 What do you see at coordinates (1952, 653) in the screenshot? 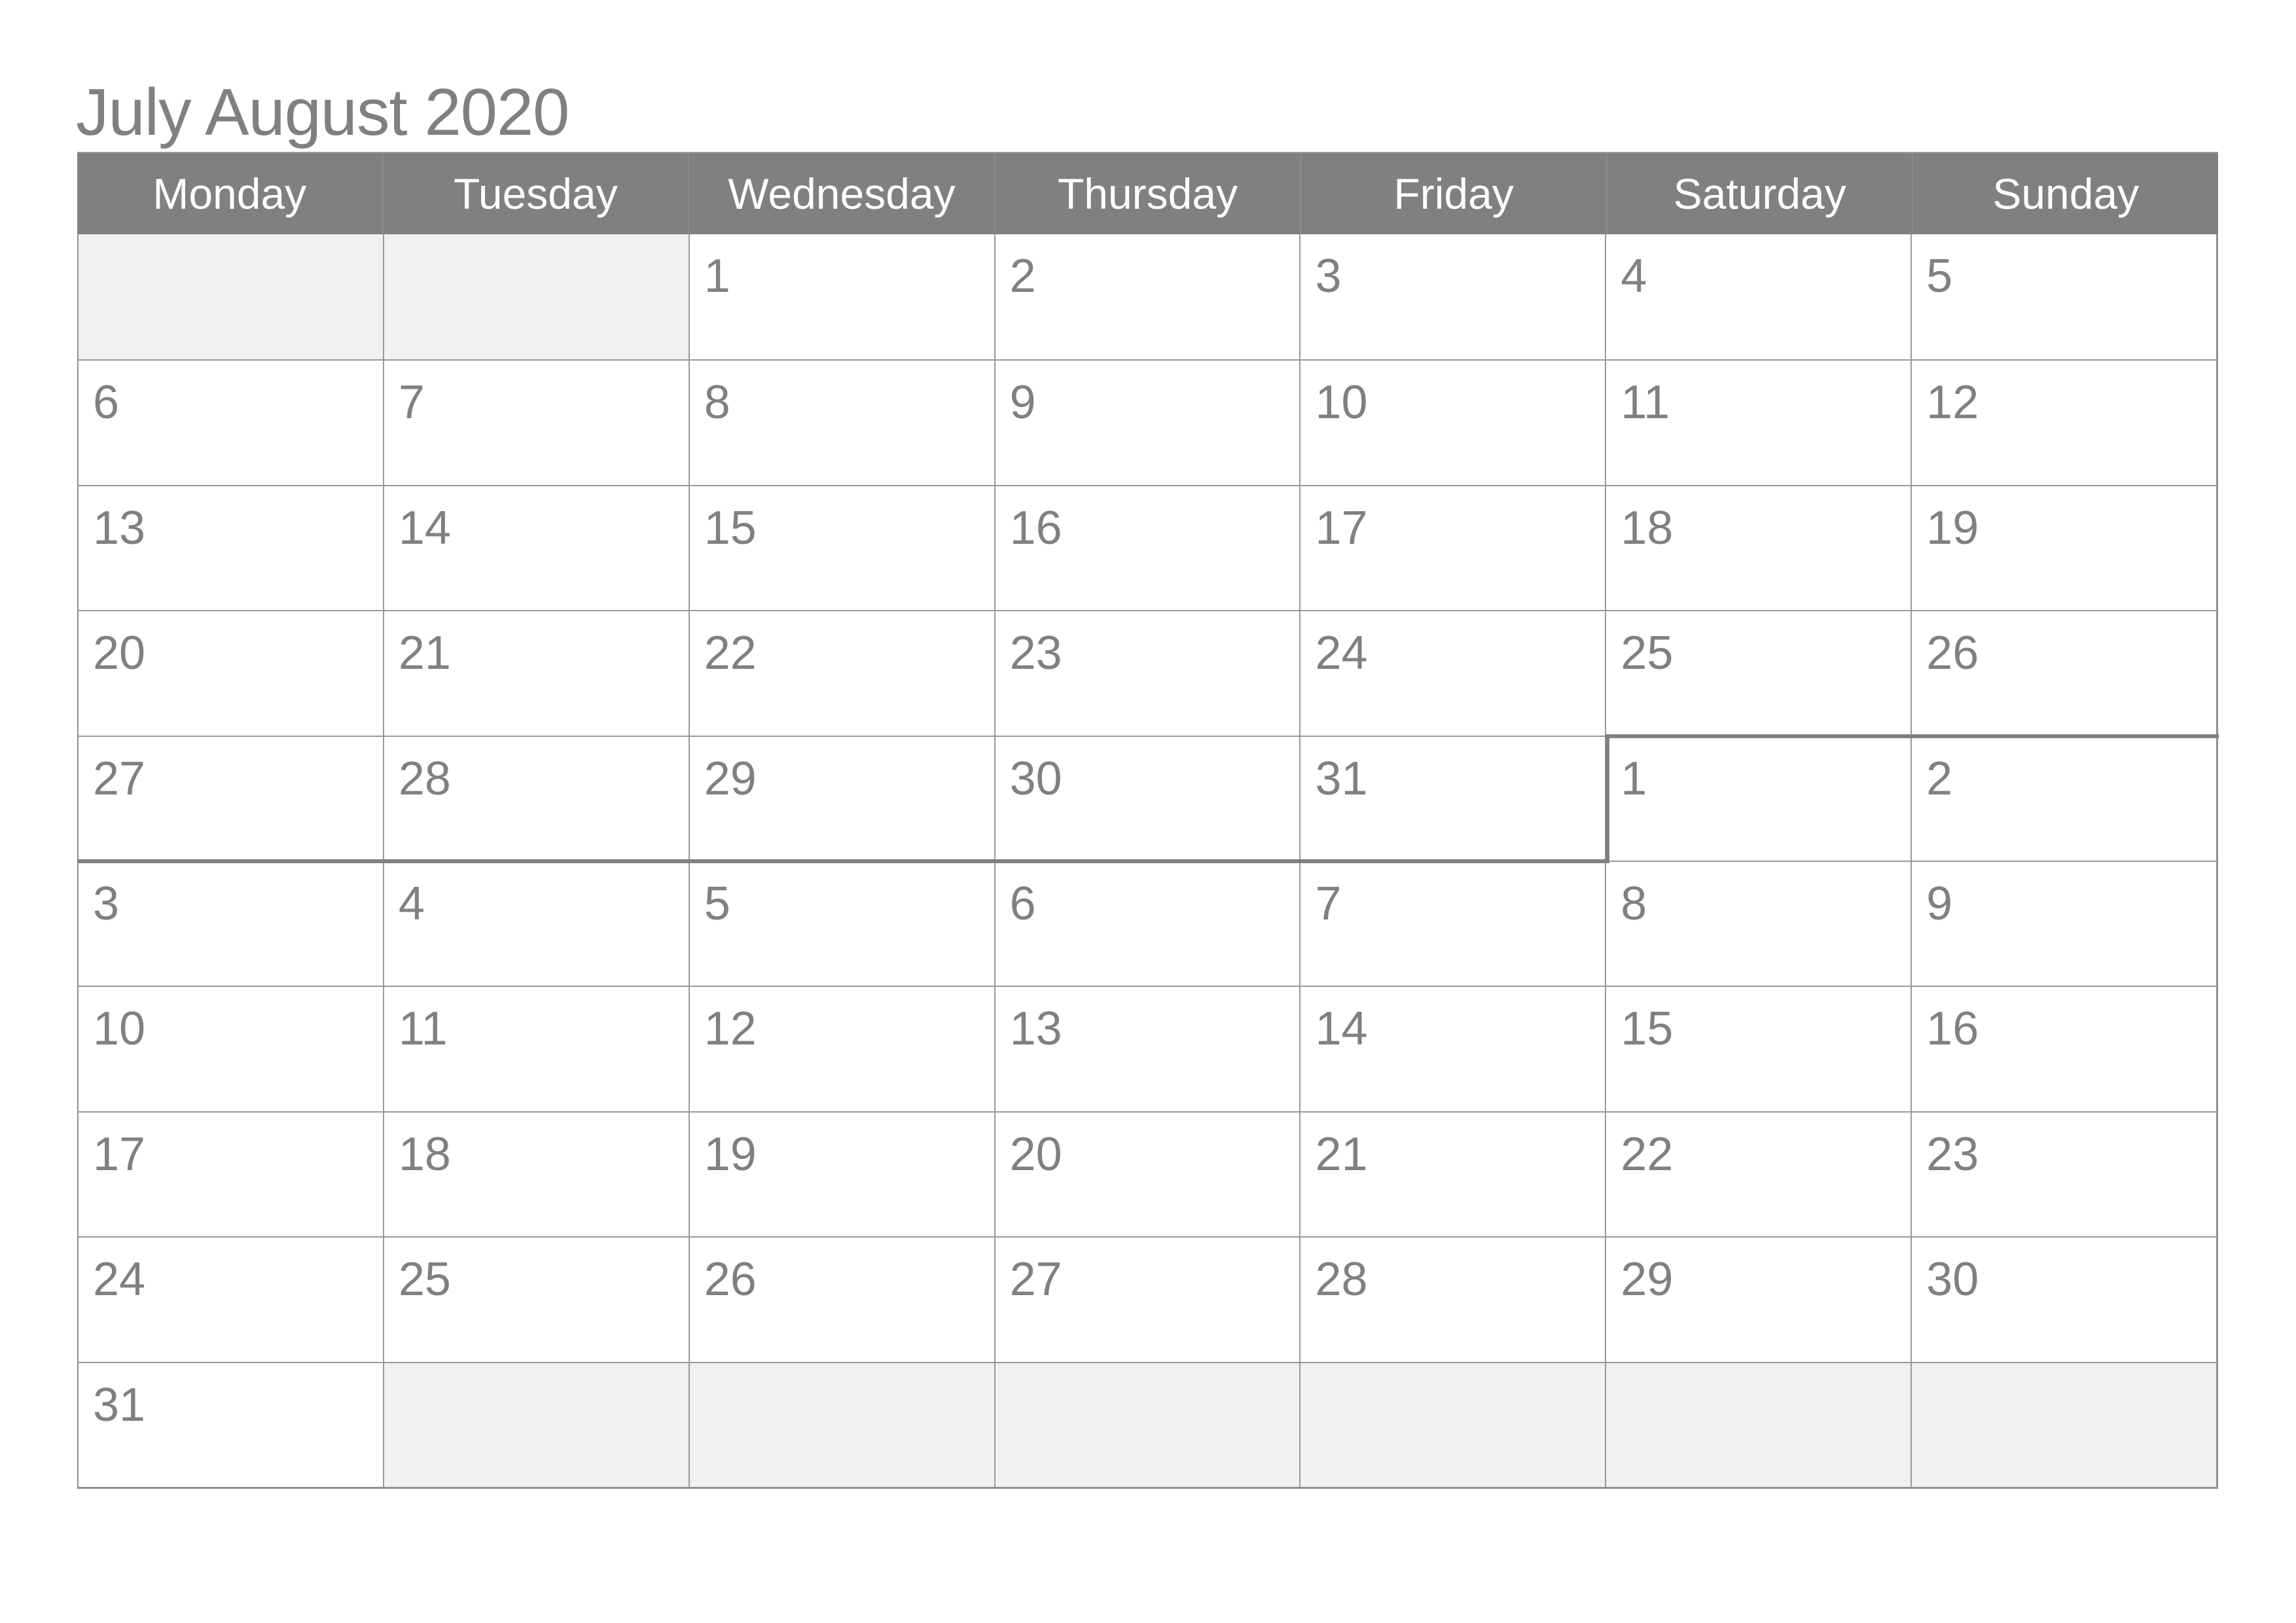
I see `day-number: 26` at bounding box center [1952, 653].